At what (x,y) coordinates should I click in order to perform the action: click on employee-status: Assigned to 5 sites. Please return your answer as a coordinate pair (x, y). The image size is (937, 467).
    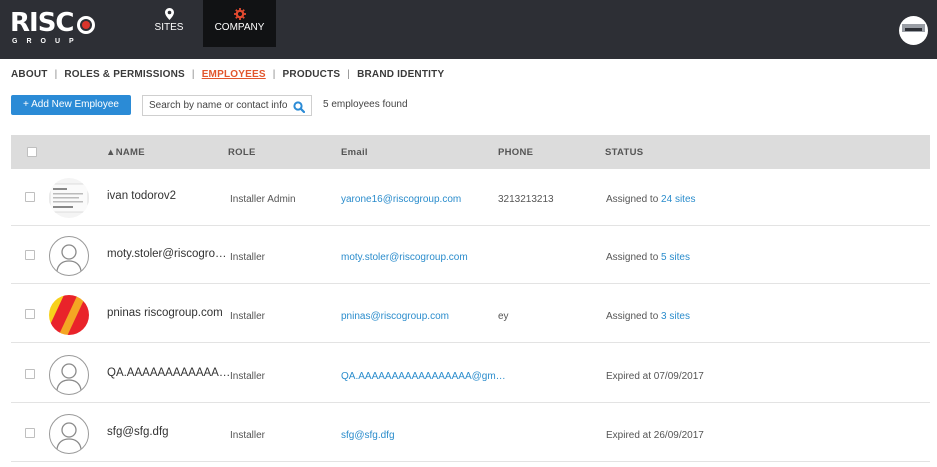
    Looking at the image, I should click on (648, 257).